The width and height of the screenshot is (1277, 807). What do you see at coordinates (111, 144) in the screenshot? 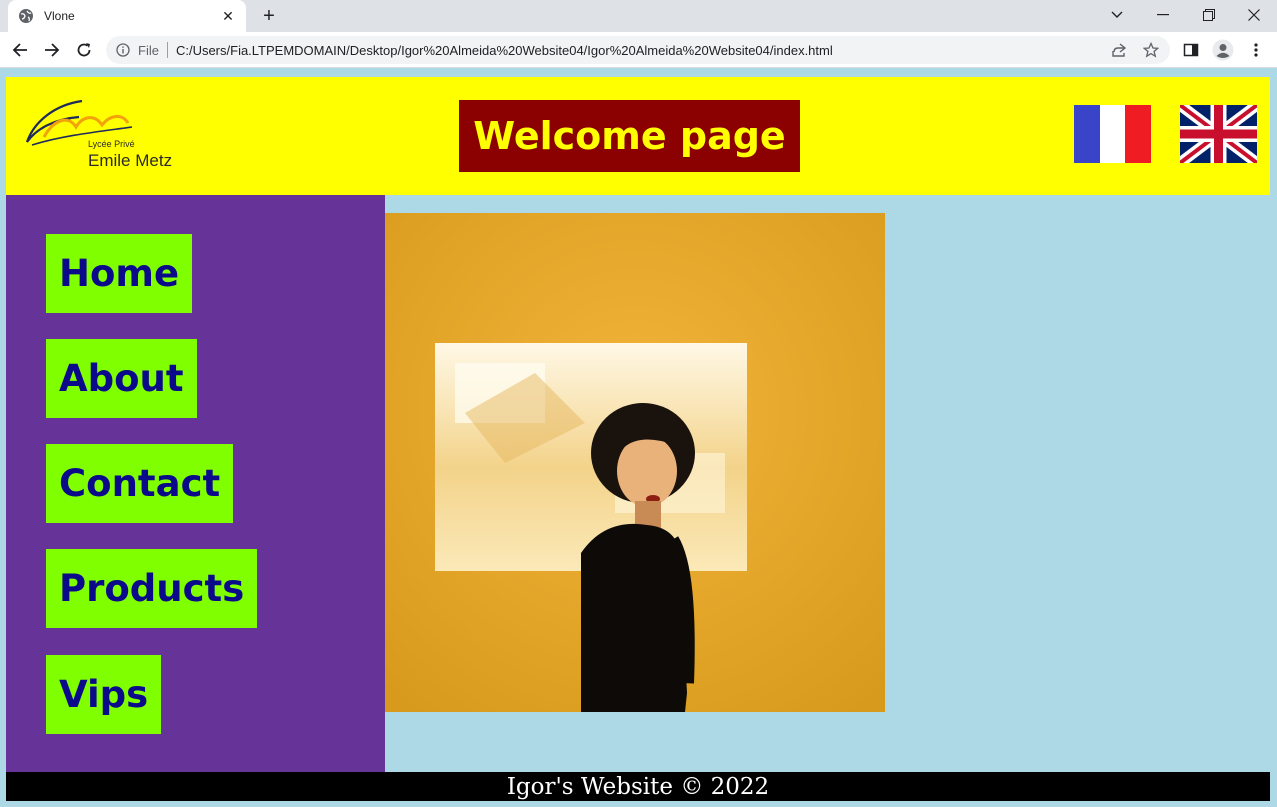
I see `logo-line1: Lycée Privé` at bounding box center [111, 144].